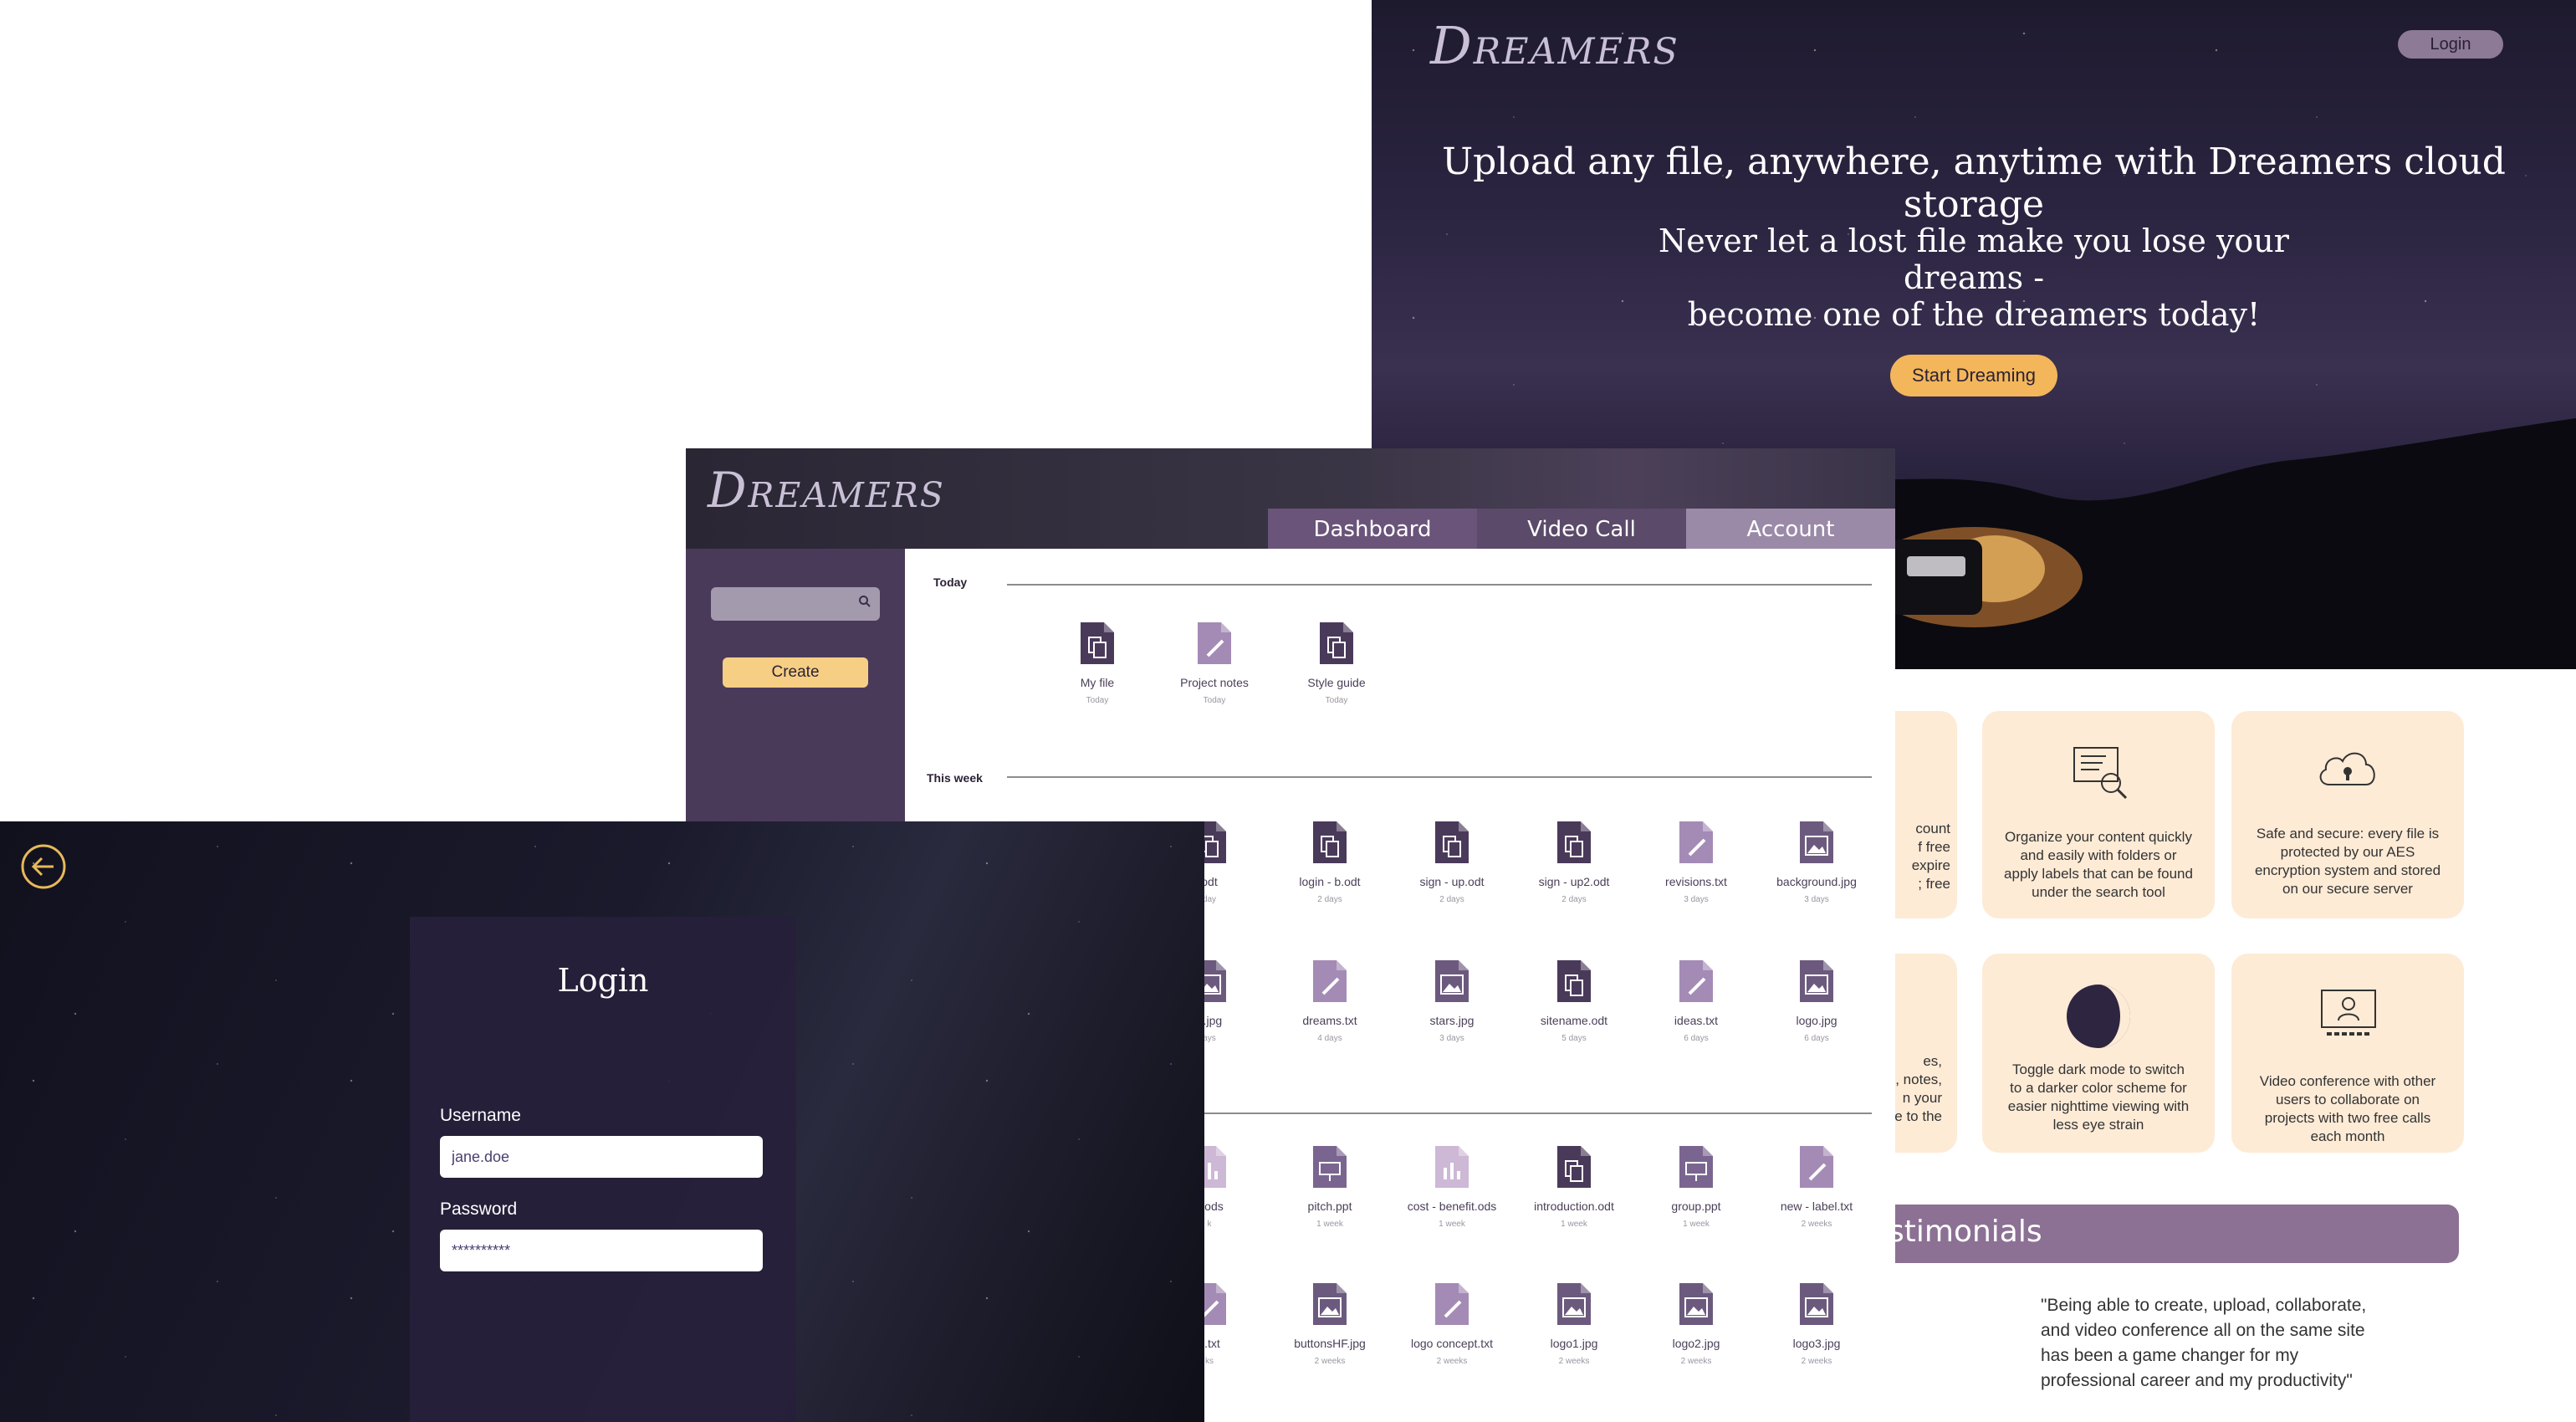 This screenshot has width=2576, height=1422. I want to click on file-item: logo1.jpg 2 weeks, so click(1574, 1323).